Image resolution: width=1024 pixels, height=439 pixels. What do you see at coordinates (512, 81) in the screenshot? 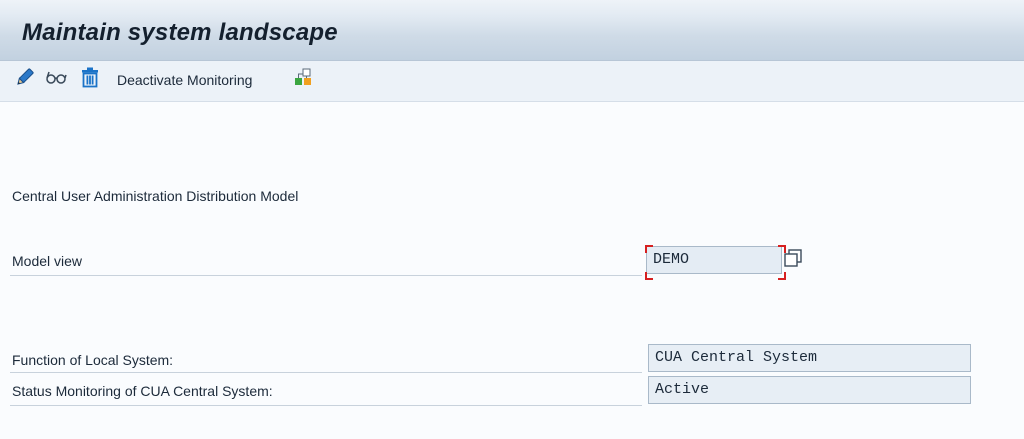
I see `application-toolbar: Deactivate Monitoring` at bounding box center [512, 81].